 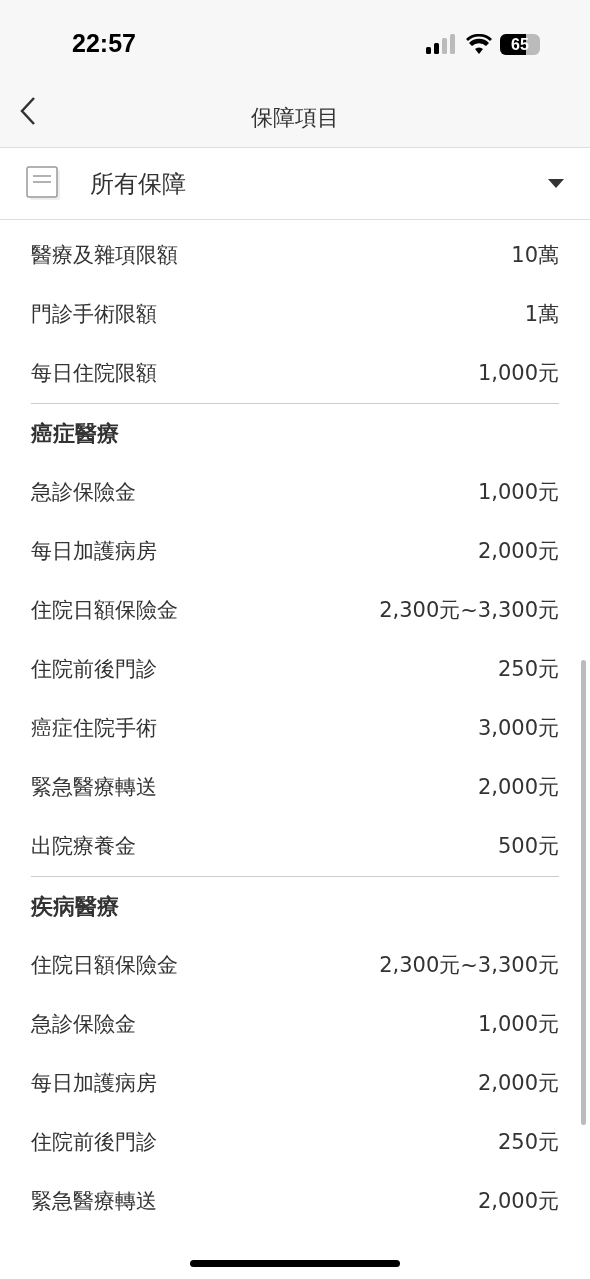 I want to click on coverage-label: 門診手術限額, so click(x=94, y=314).